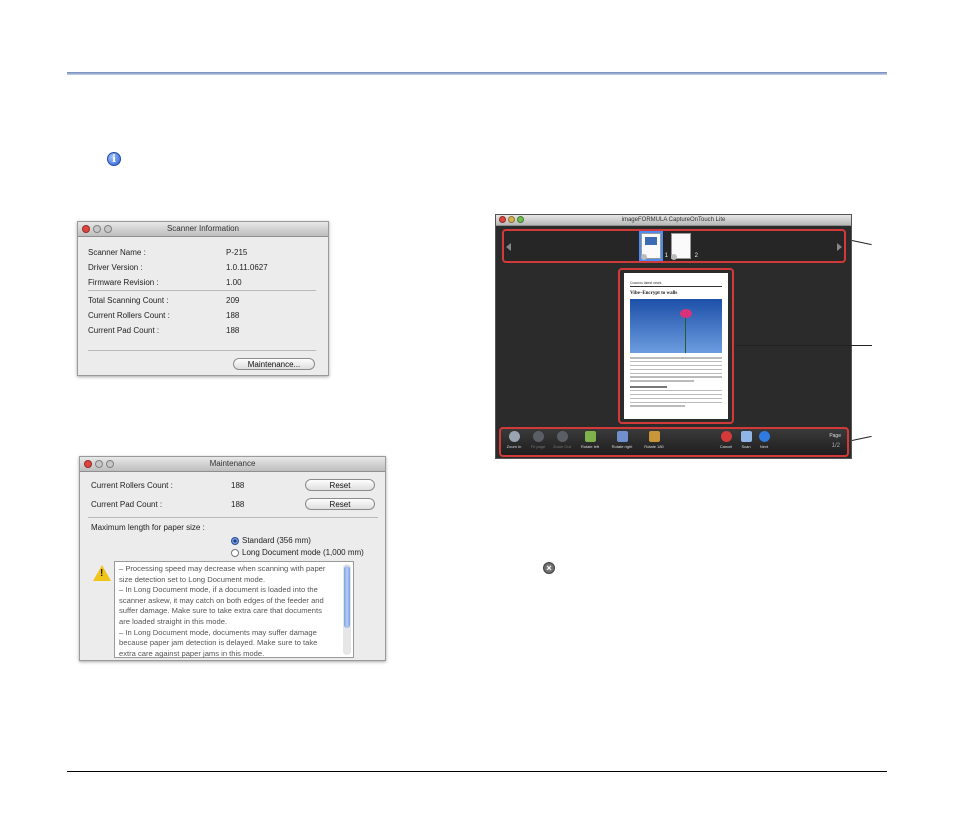 This screenshot has height=818, width=954. What do you see at coordinates (746, 436) in the screenshot?
I see `scan-icon` at bounding box center [746, 436].